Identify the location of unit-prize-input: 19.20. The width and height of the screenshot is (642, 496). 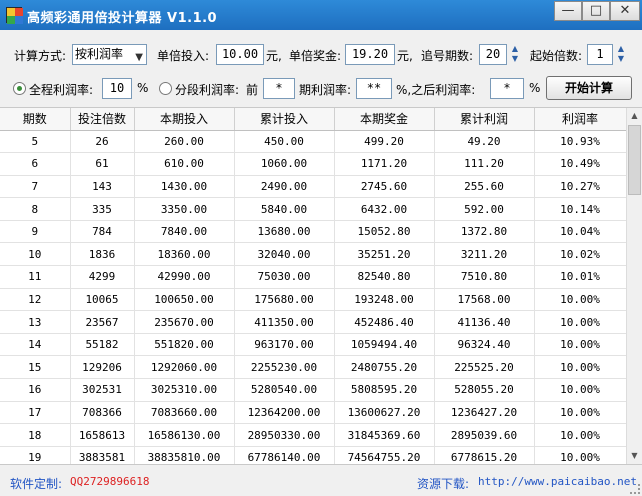
(370, 54).